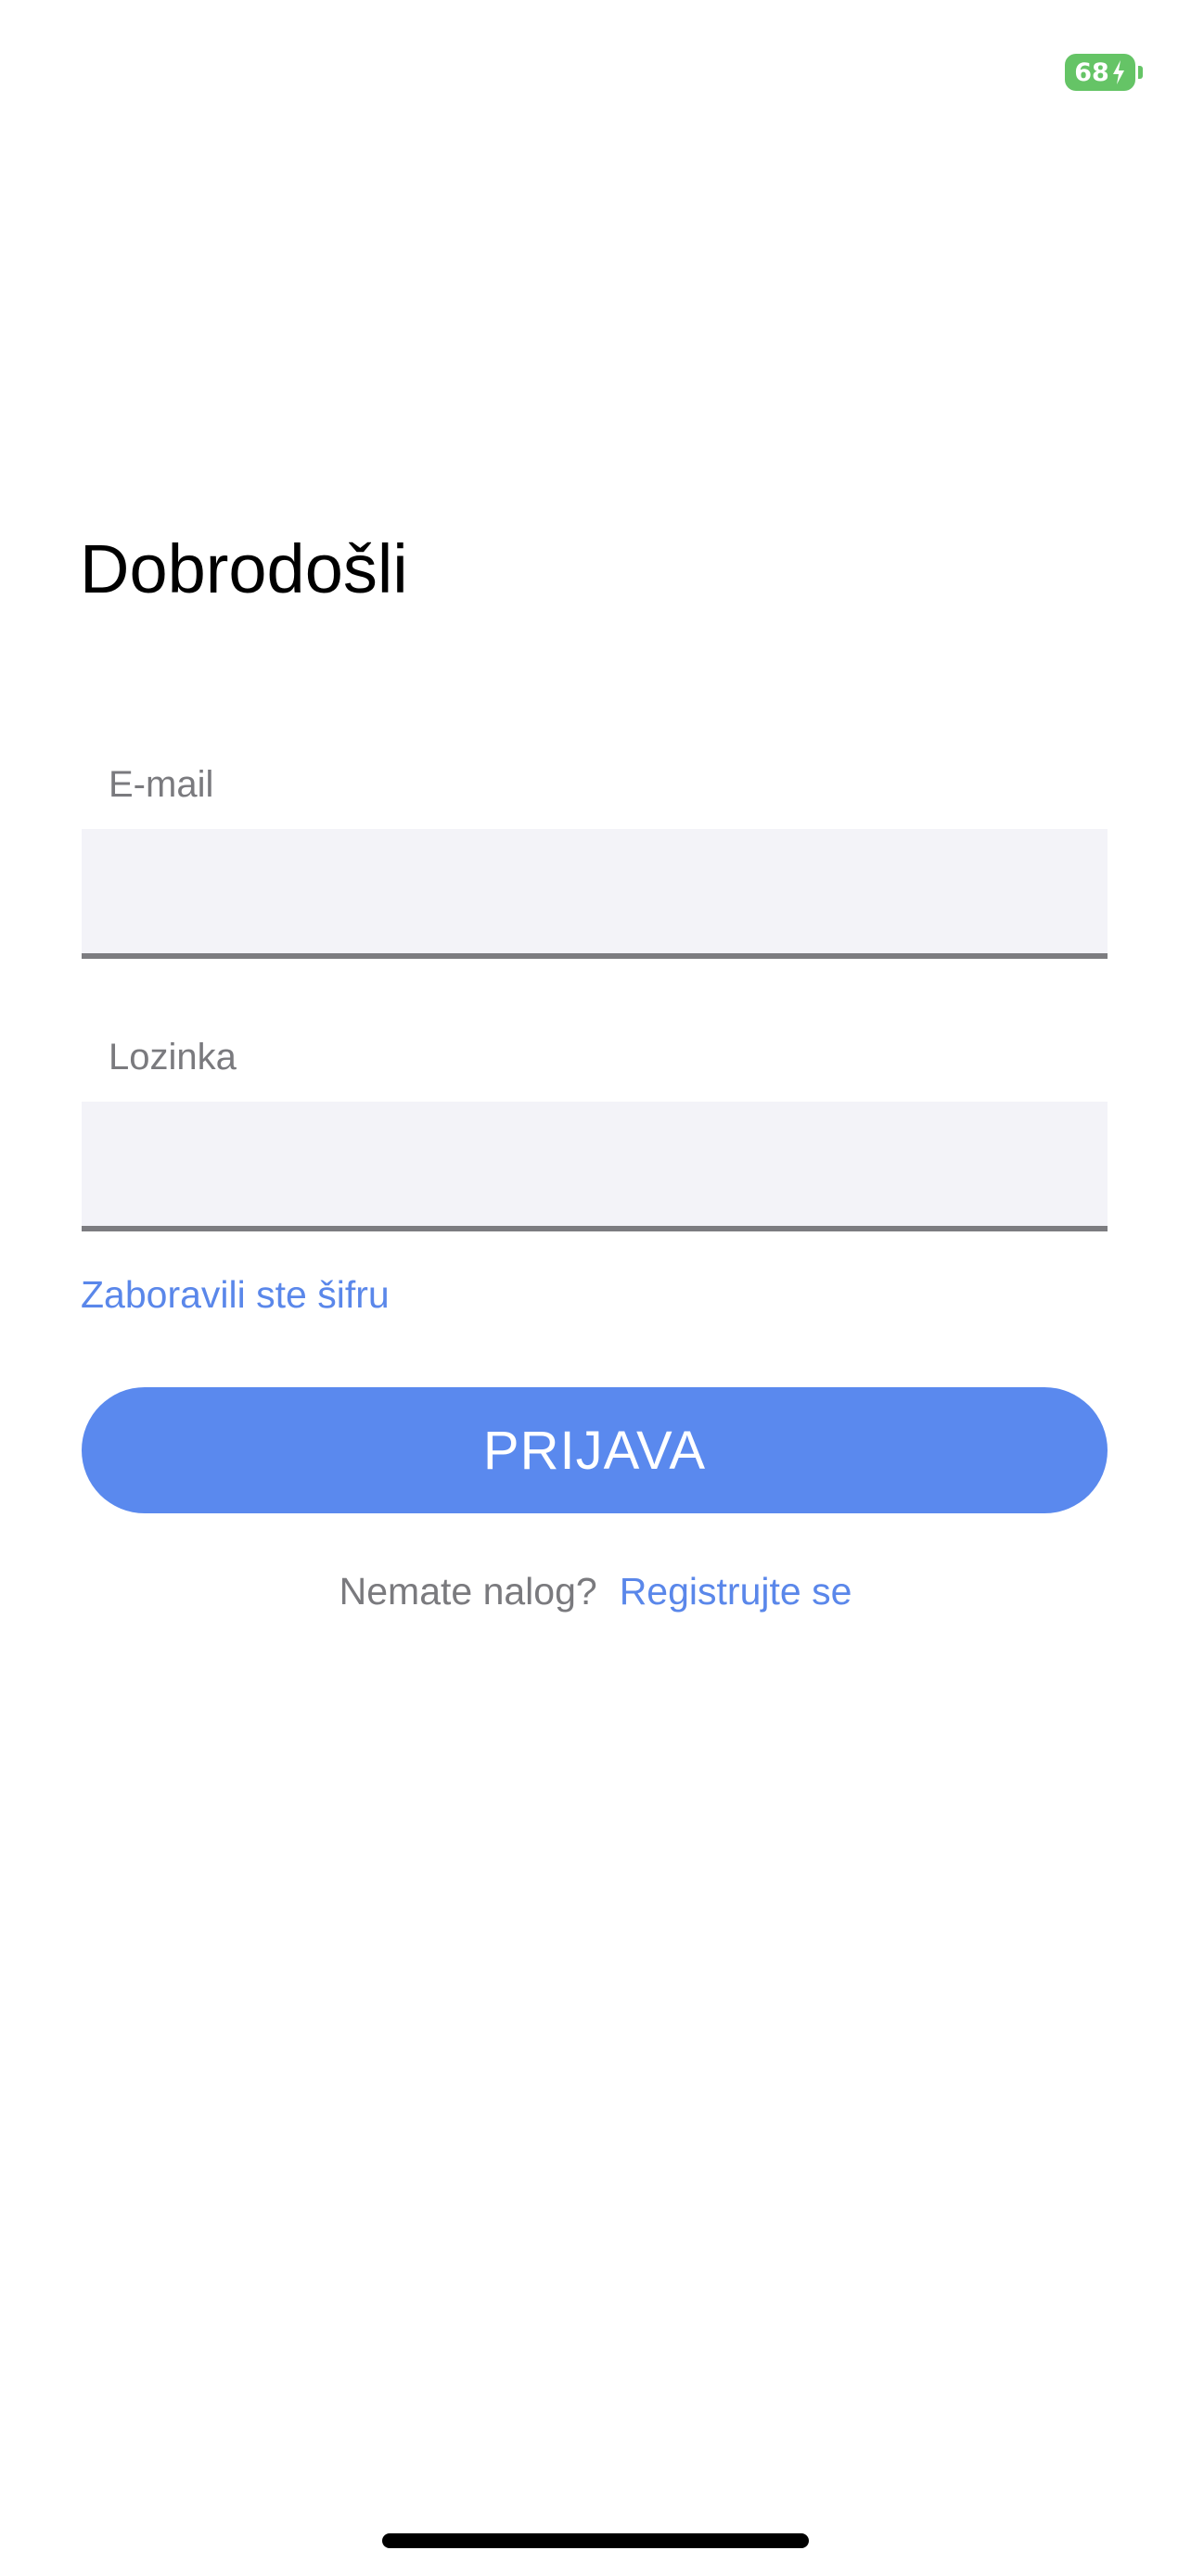 This screenshot has width=1191, height=2576. What do you see at coordinates (1140, 72) in the screenshot?
I see `battery-cap` at bounding box center [1140, 72].